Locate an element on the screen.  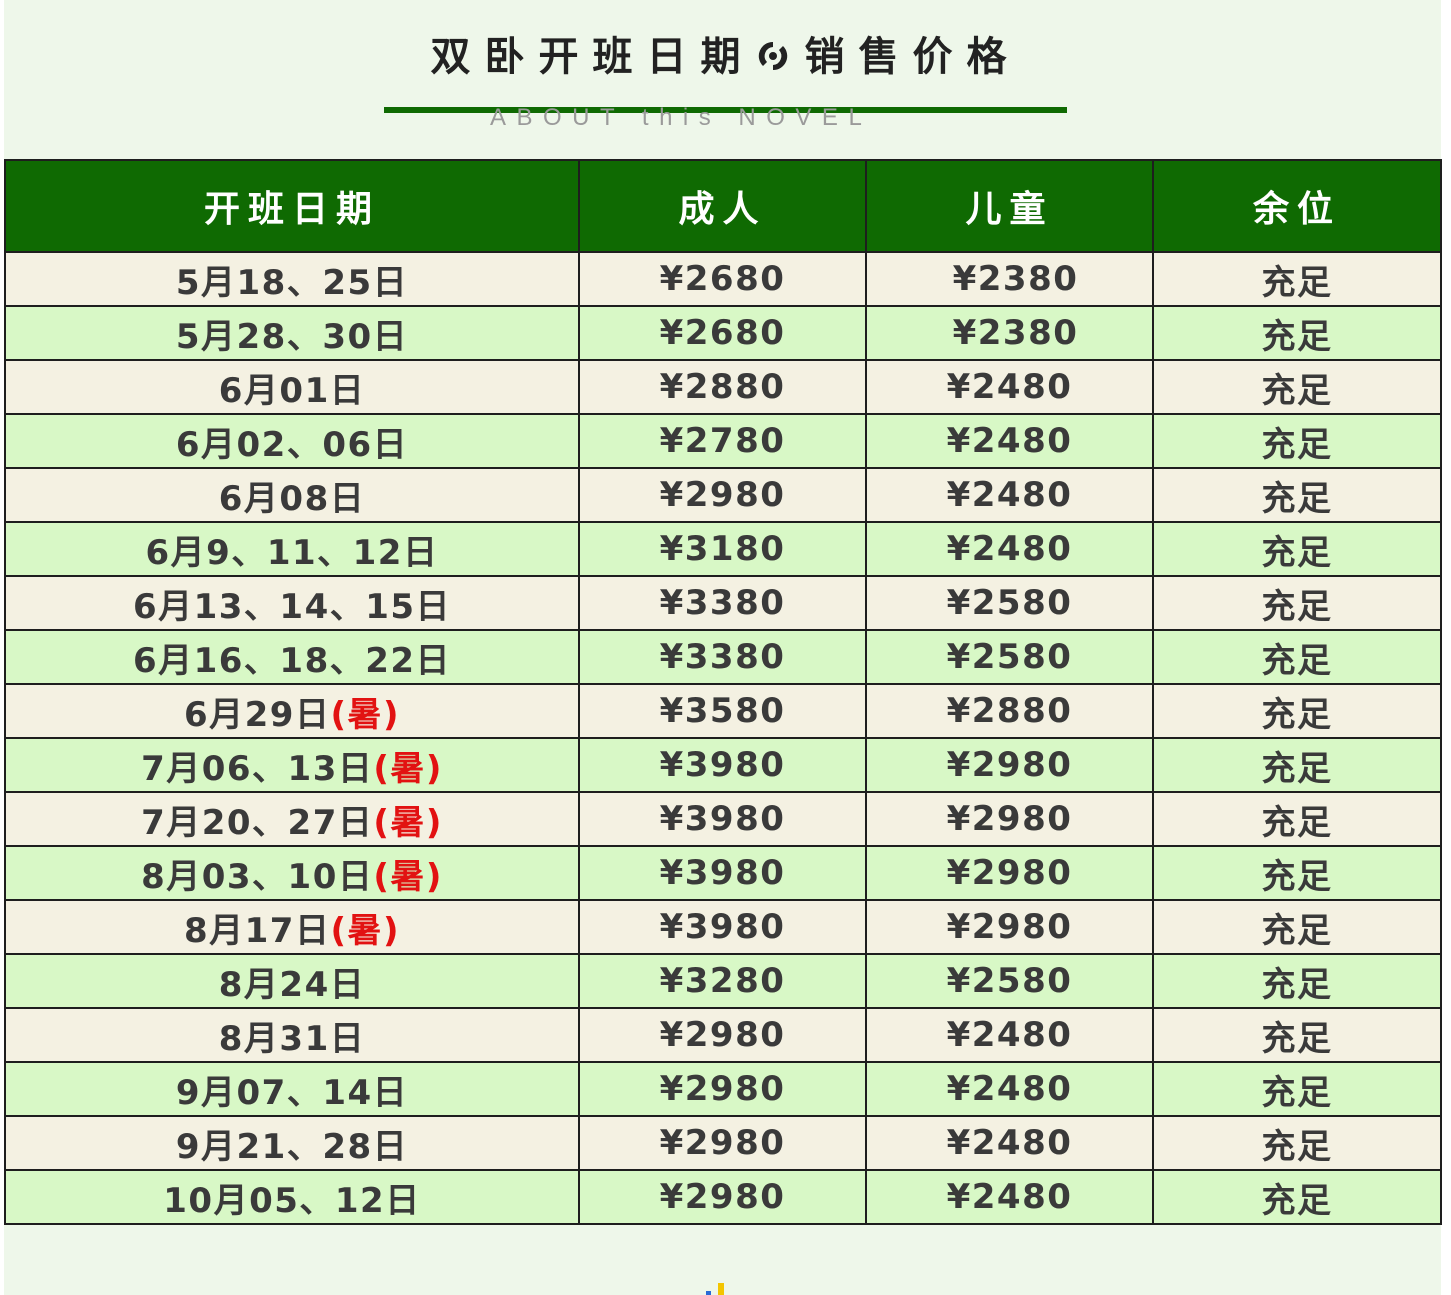
table-row: 8月17日(暑) ¥3980 ¥2980 充足 is located at coordinates (723, 927).